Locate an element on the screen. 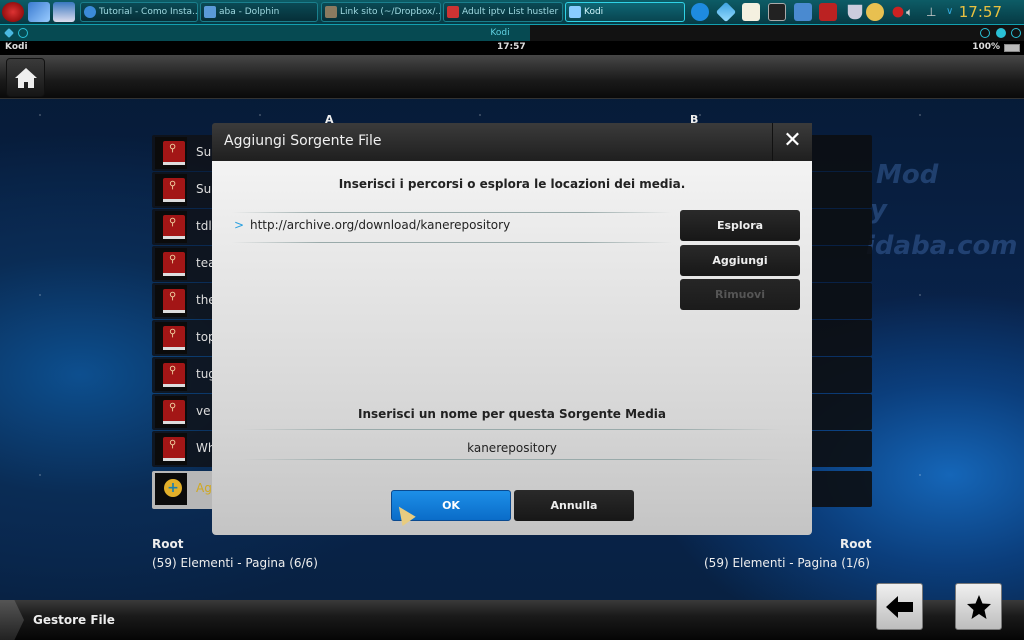 This screenshot has height=640, width=1024. close-dialog-button: ✕ is located at coordinates (792, 142).